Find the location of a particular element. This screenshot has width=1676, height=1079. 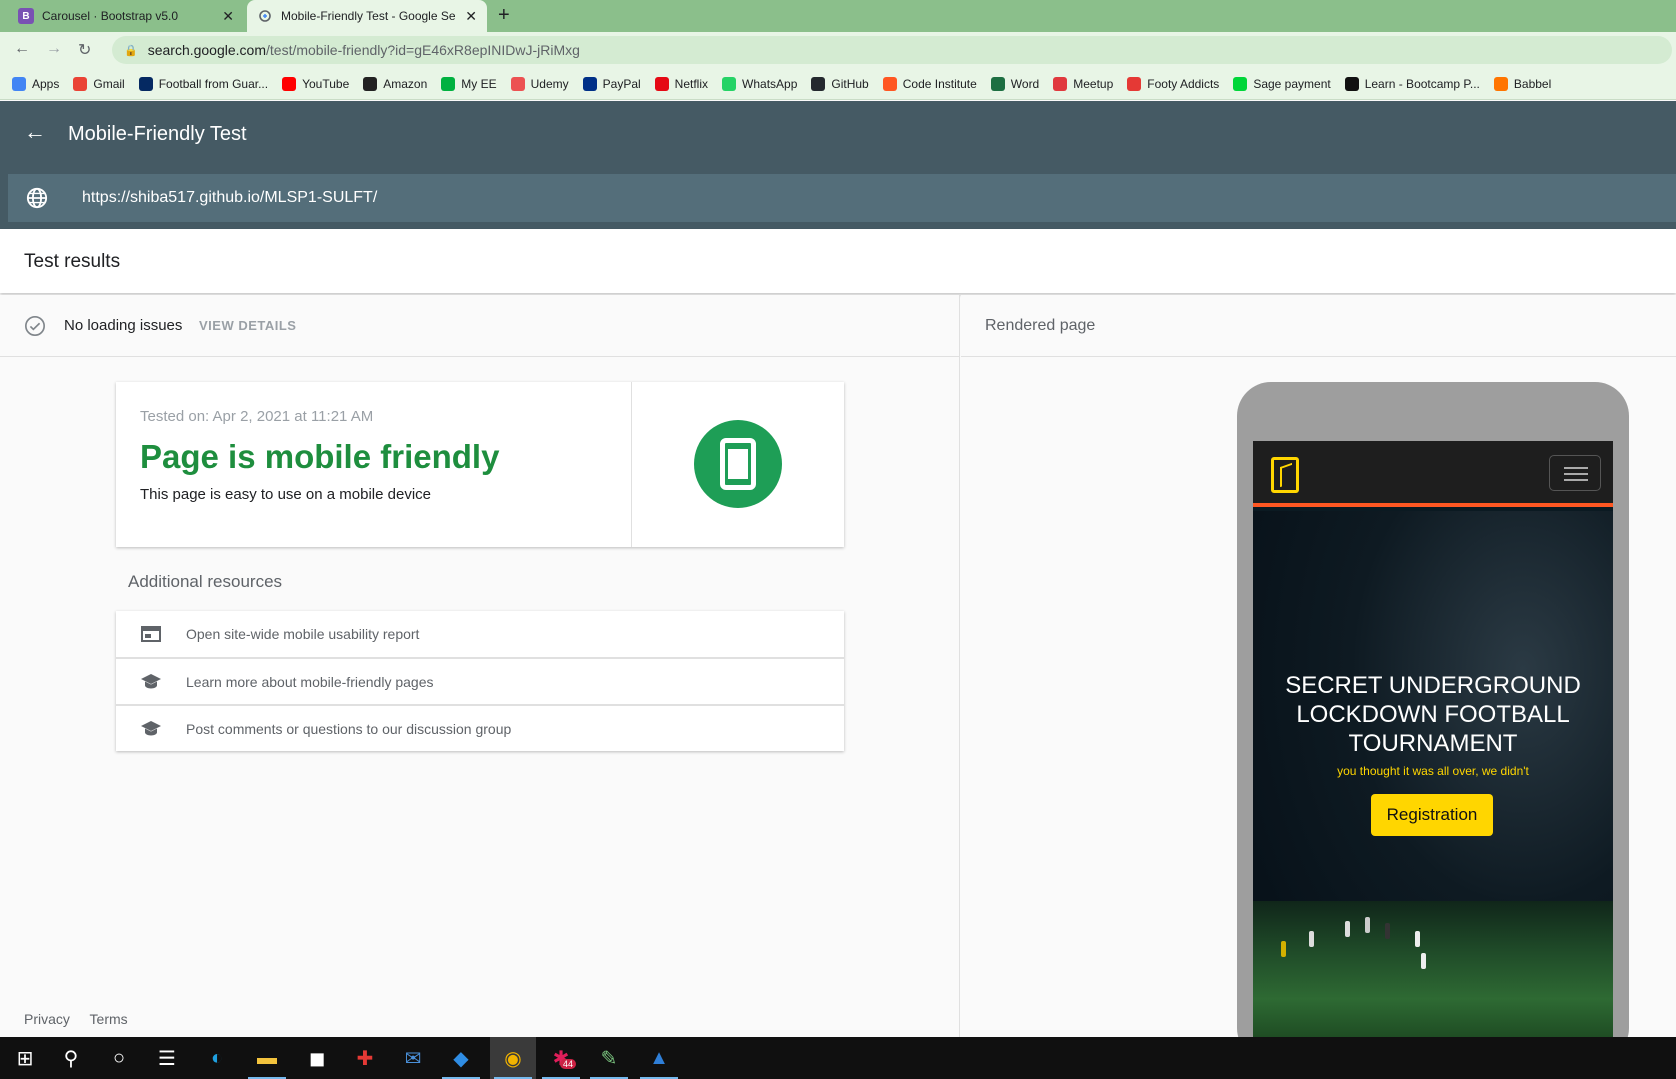

vscode-icon: ◆ is located at coordinates (461, 1058).